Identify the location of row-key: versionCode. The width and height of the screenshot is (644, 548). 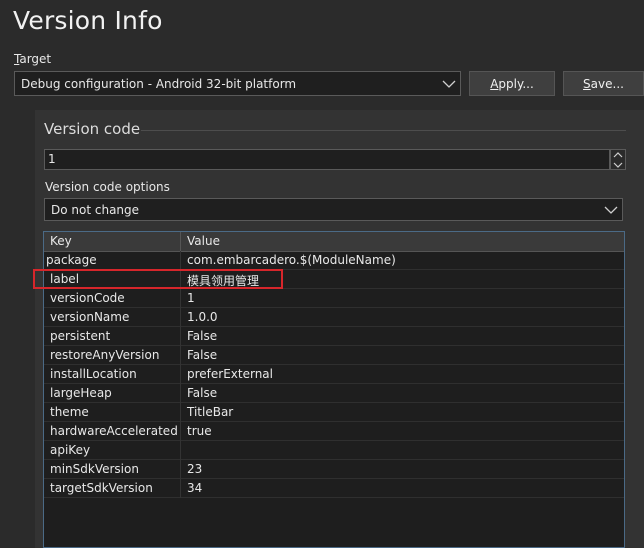
(87, 298).